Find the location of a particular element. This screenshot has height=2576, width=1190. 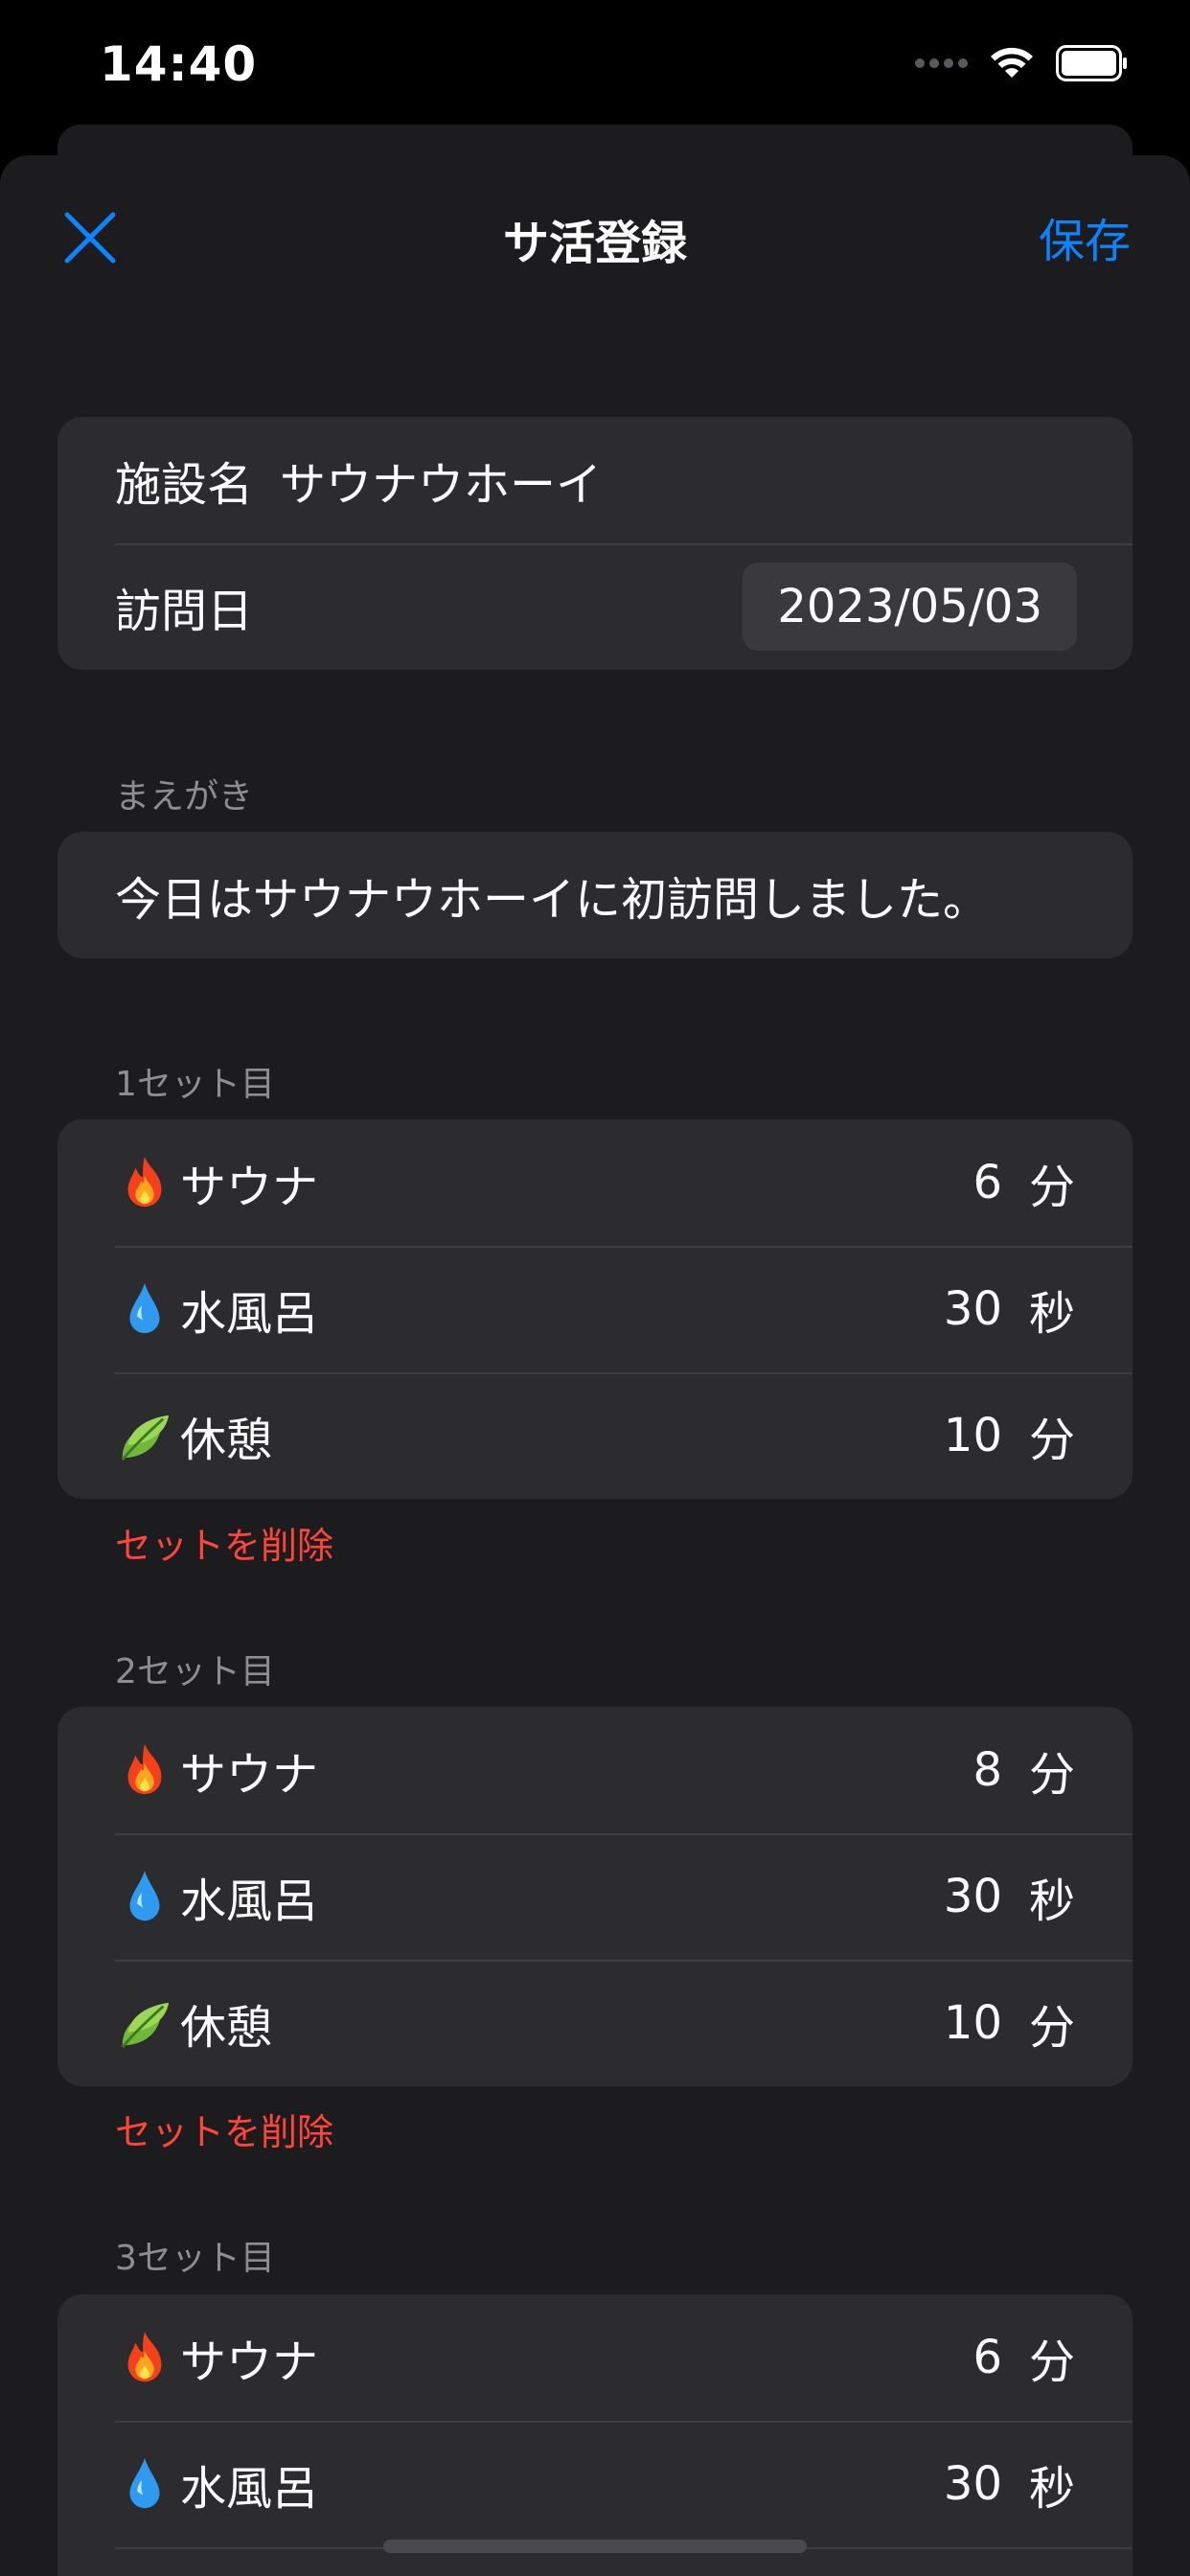

preface-header: まえがき is located at coordinates (185, 796).